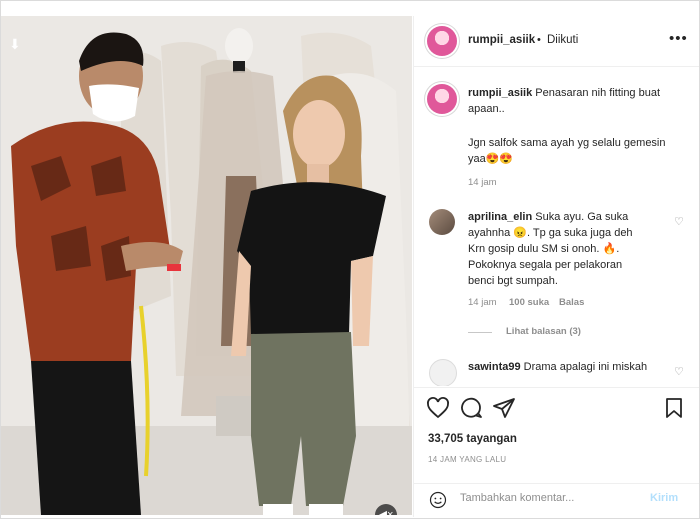 The width and height of the screenshot is (700, 519). What do you see at coordinates (486, 109) in the screenshot?
I see `caption-line-2: apaan..` at bounding box center [486, 109].